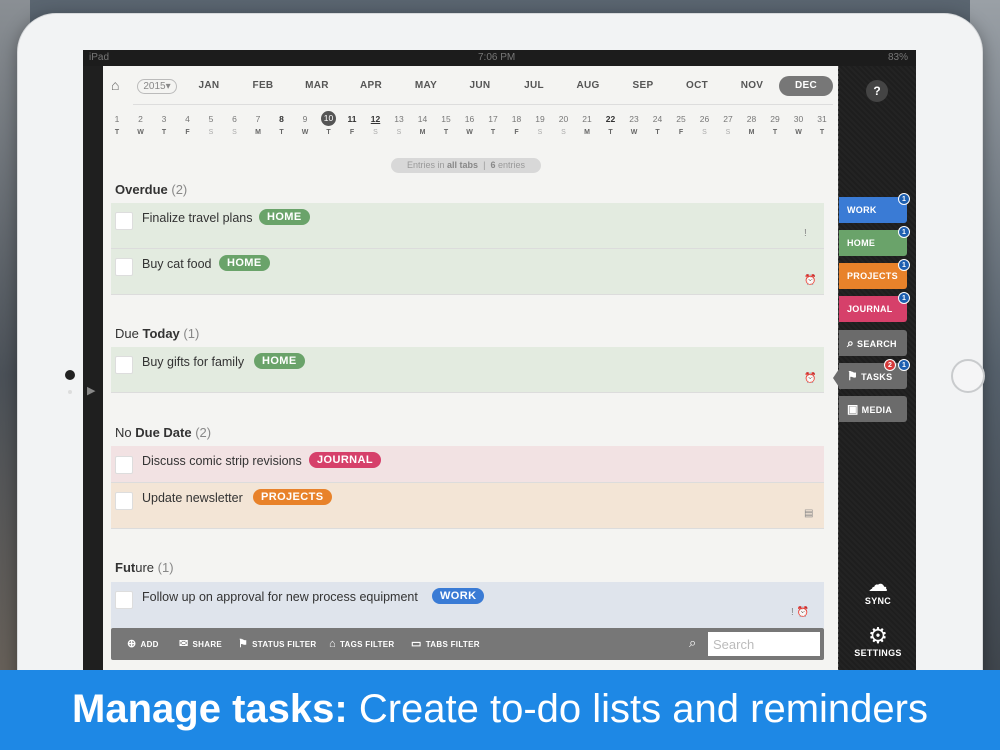 Image resolution: width=1000 pixels, height=750 pixels. What do you see at coordinates (728, 132) in the screenshot?
I see `day-weekday: S` at bounding box center [728, 132].